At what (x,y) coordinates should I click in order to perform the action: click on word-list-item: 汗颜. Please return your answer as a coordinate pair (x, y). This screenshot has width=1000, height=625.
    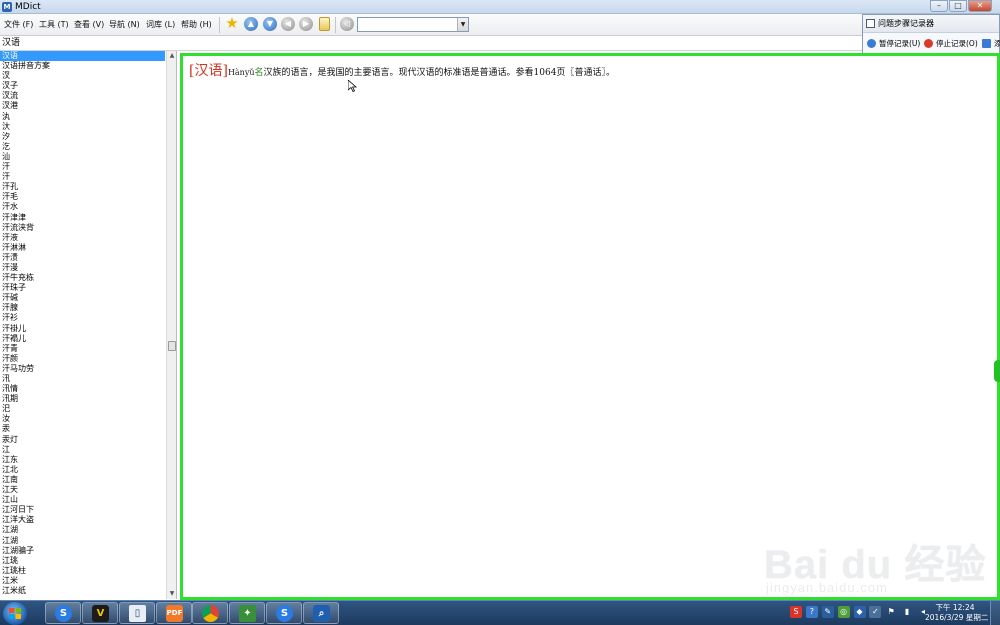
    Looking at the image, I should click on (82, 359).